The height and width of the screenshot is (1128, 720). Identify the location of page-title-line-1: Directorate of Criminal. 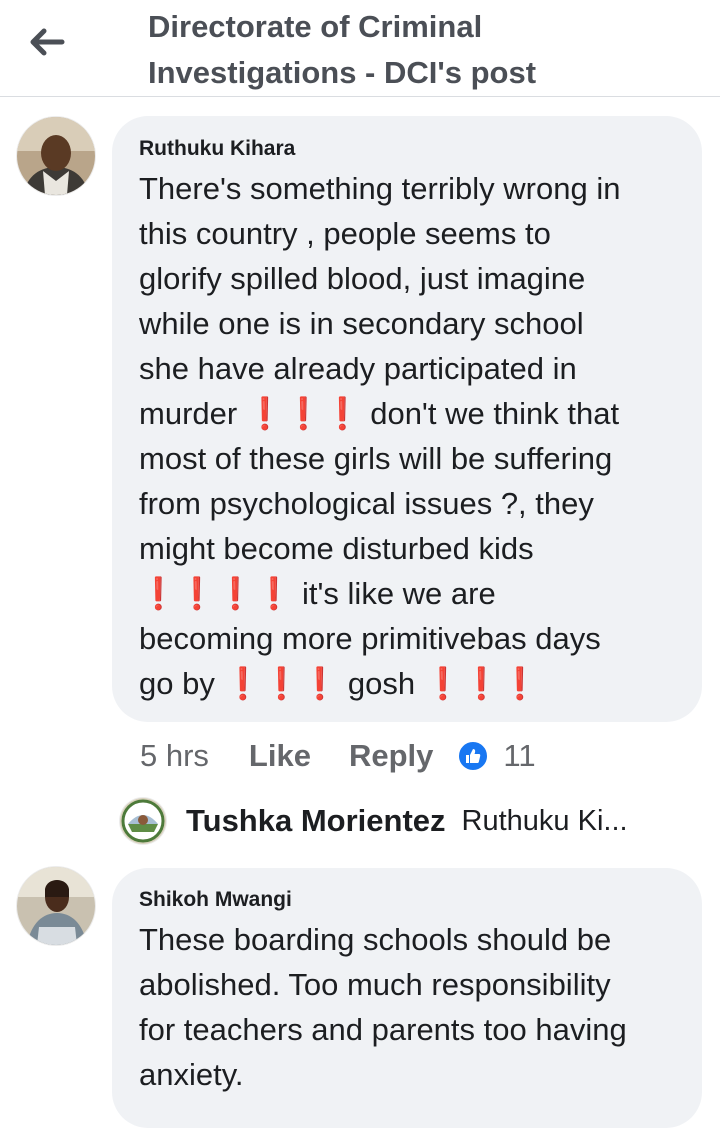
(315, 26).